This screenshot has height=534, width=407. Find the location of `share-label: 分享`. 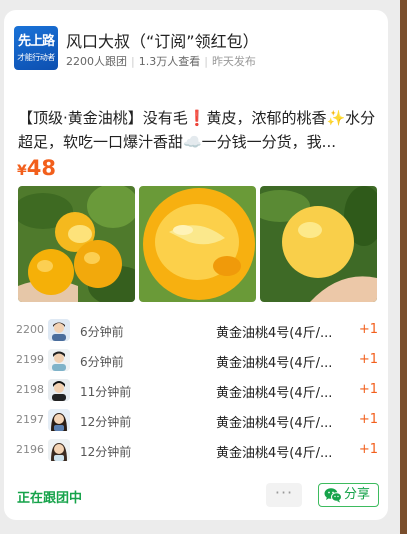

share-label: 分享 is located at coordinates (357, 494).